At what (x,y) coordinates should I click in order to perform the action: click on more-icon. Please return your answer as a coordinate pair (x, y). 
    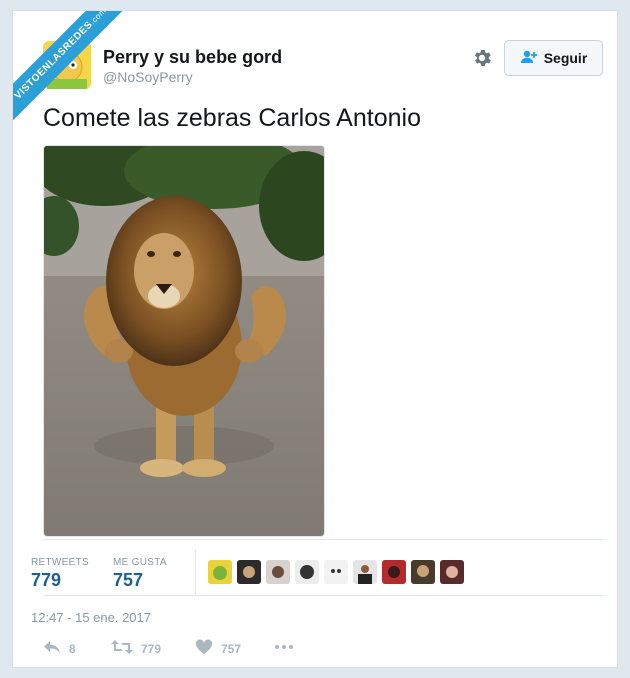
    Looking at the image, I should click on (284, 648).